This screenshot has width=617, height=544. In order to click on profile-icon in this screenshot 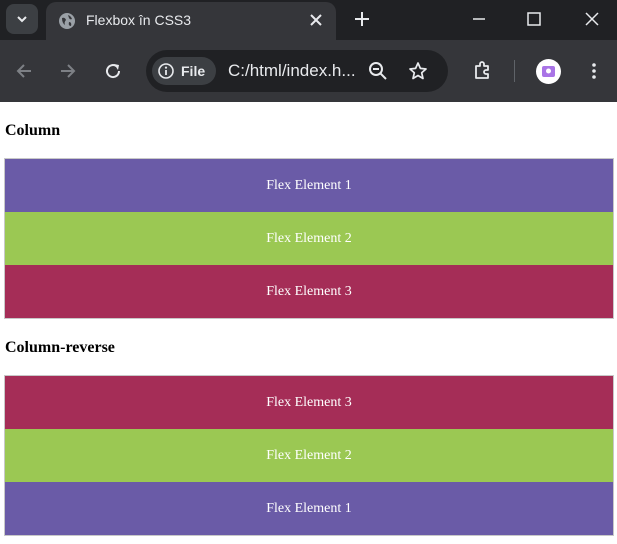, I will do `click(548, 71)`.